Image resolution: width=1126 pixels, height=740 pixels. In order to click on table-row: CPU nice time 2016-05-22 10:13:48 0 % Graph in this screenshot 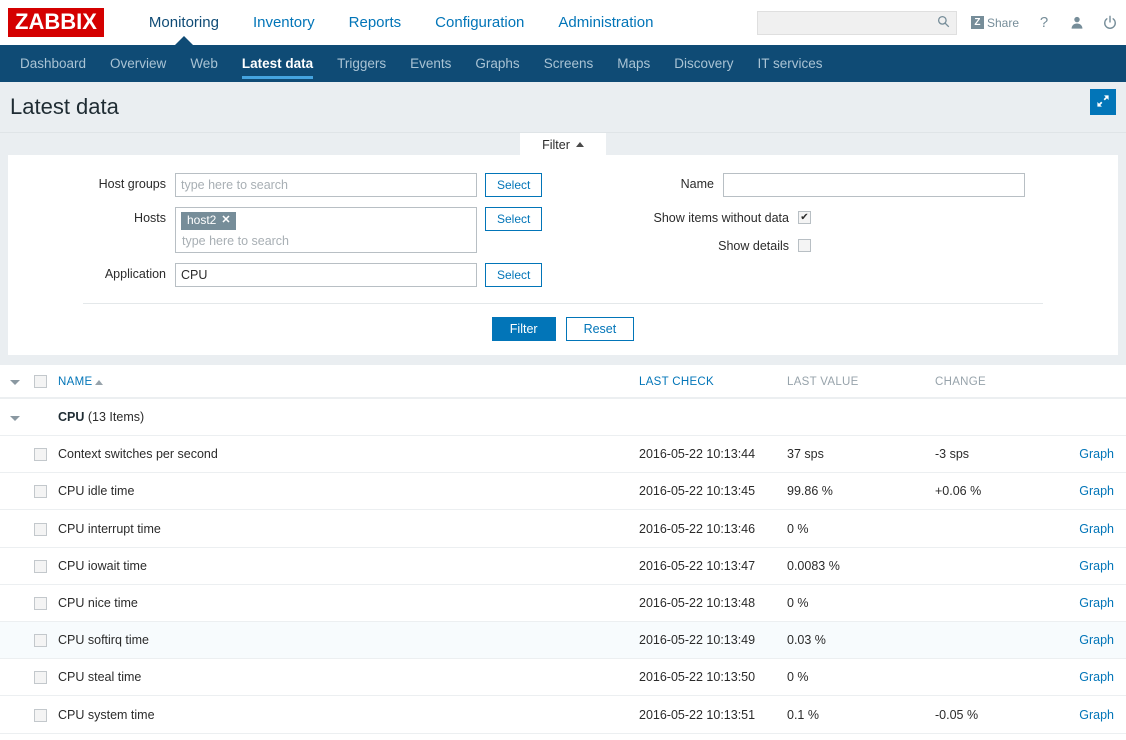, I will do `click(563, 603)`.